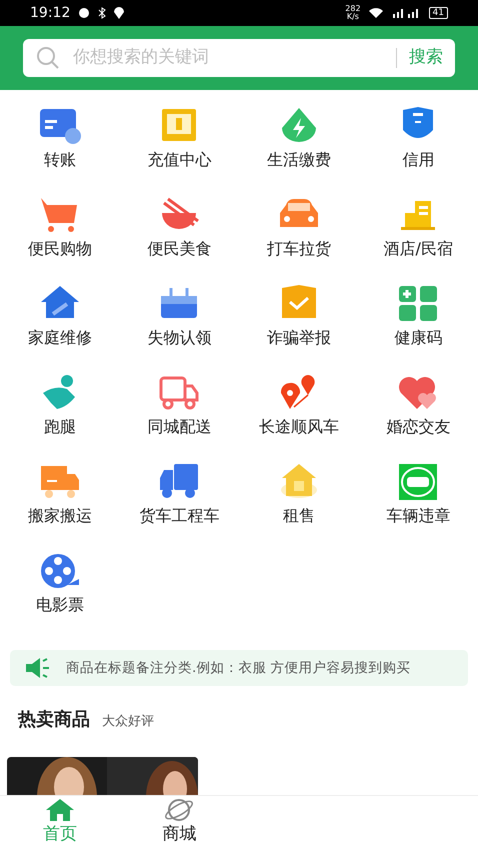 The width and height of the screenshot is (478, 850). I want to click on service-item: 打车拉货, so click(298, 239).